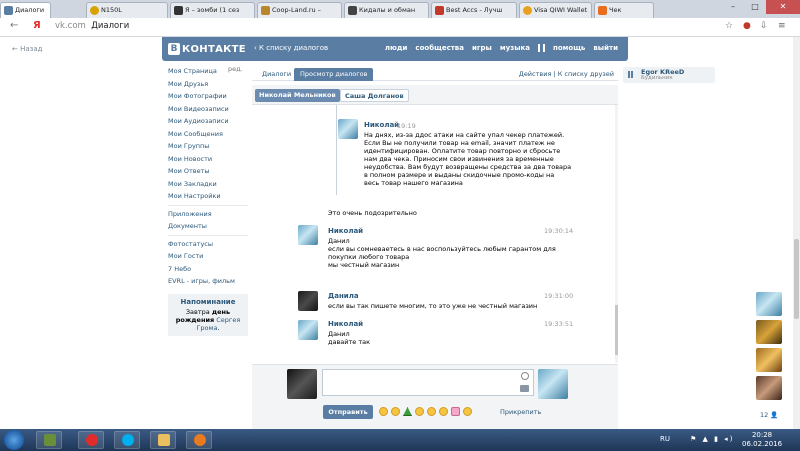 Image resolution: width=800 pixels, height=451 pixels. I want to click on nav-music: музыка, so click(515, 48).